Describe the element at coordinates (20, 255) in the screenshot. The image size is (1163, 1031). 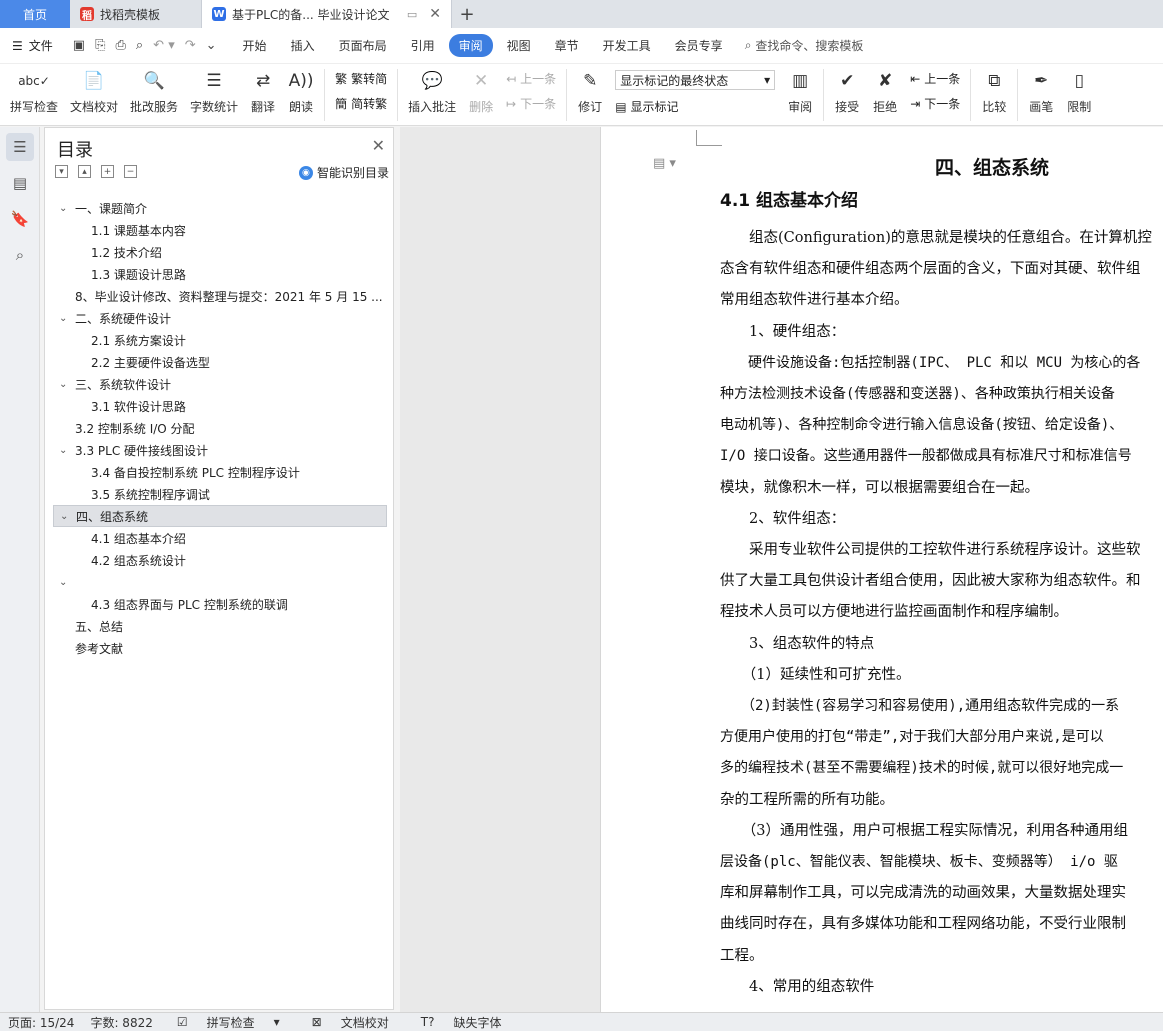
I see `search-icon: ⌕` at that location.